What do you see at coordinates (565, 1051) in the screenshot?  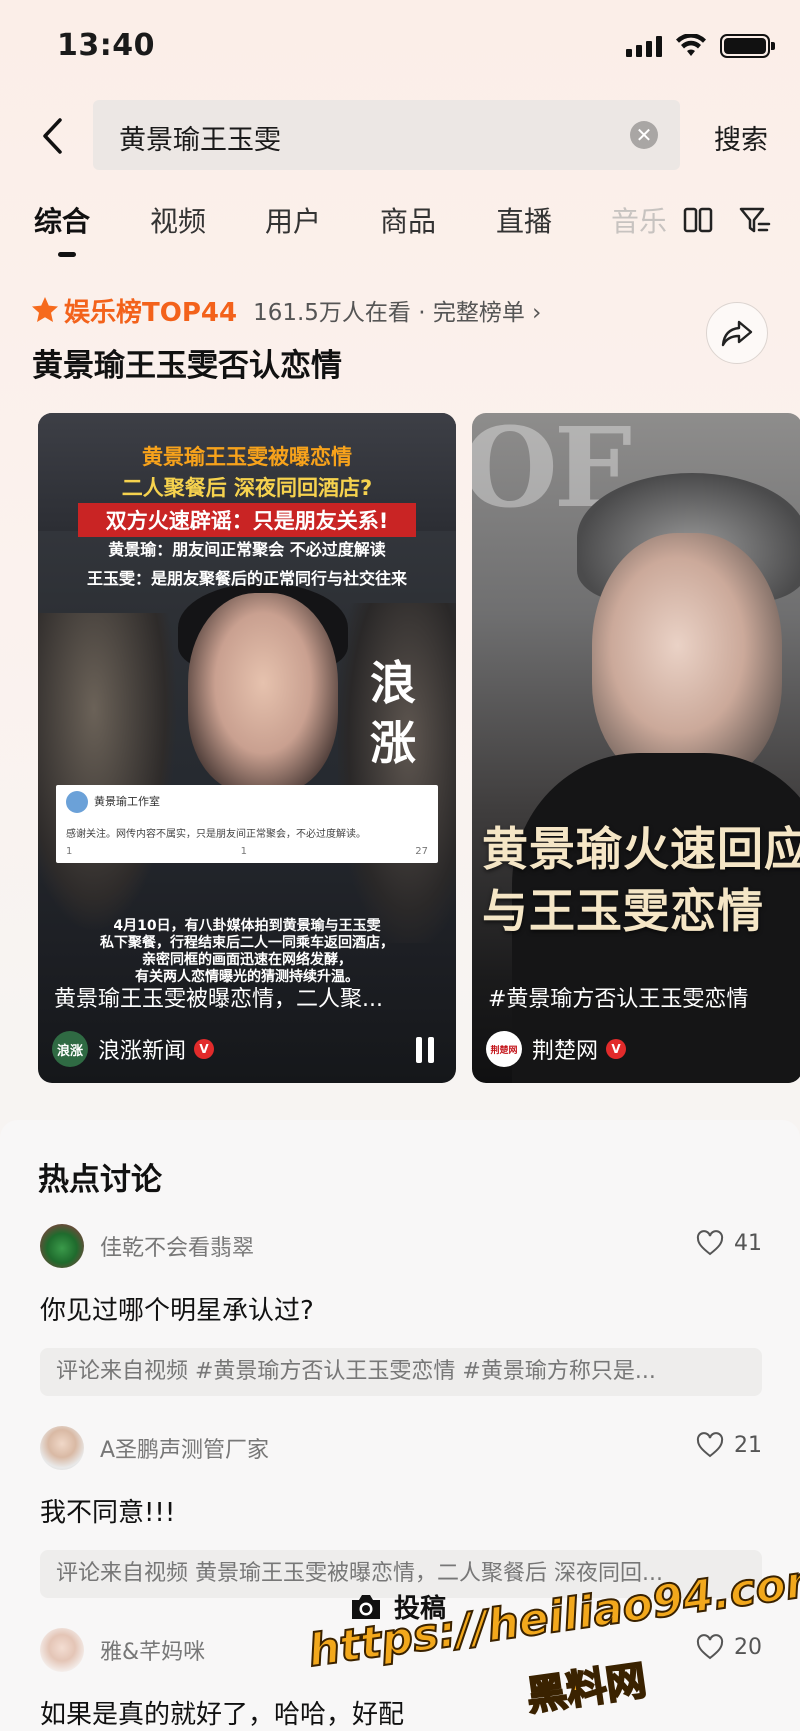 I see `source-name: 荆楚网` at bounding box center [565, 1051].